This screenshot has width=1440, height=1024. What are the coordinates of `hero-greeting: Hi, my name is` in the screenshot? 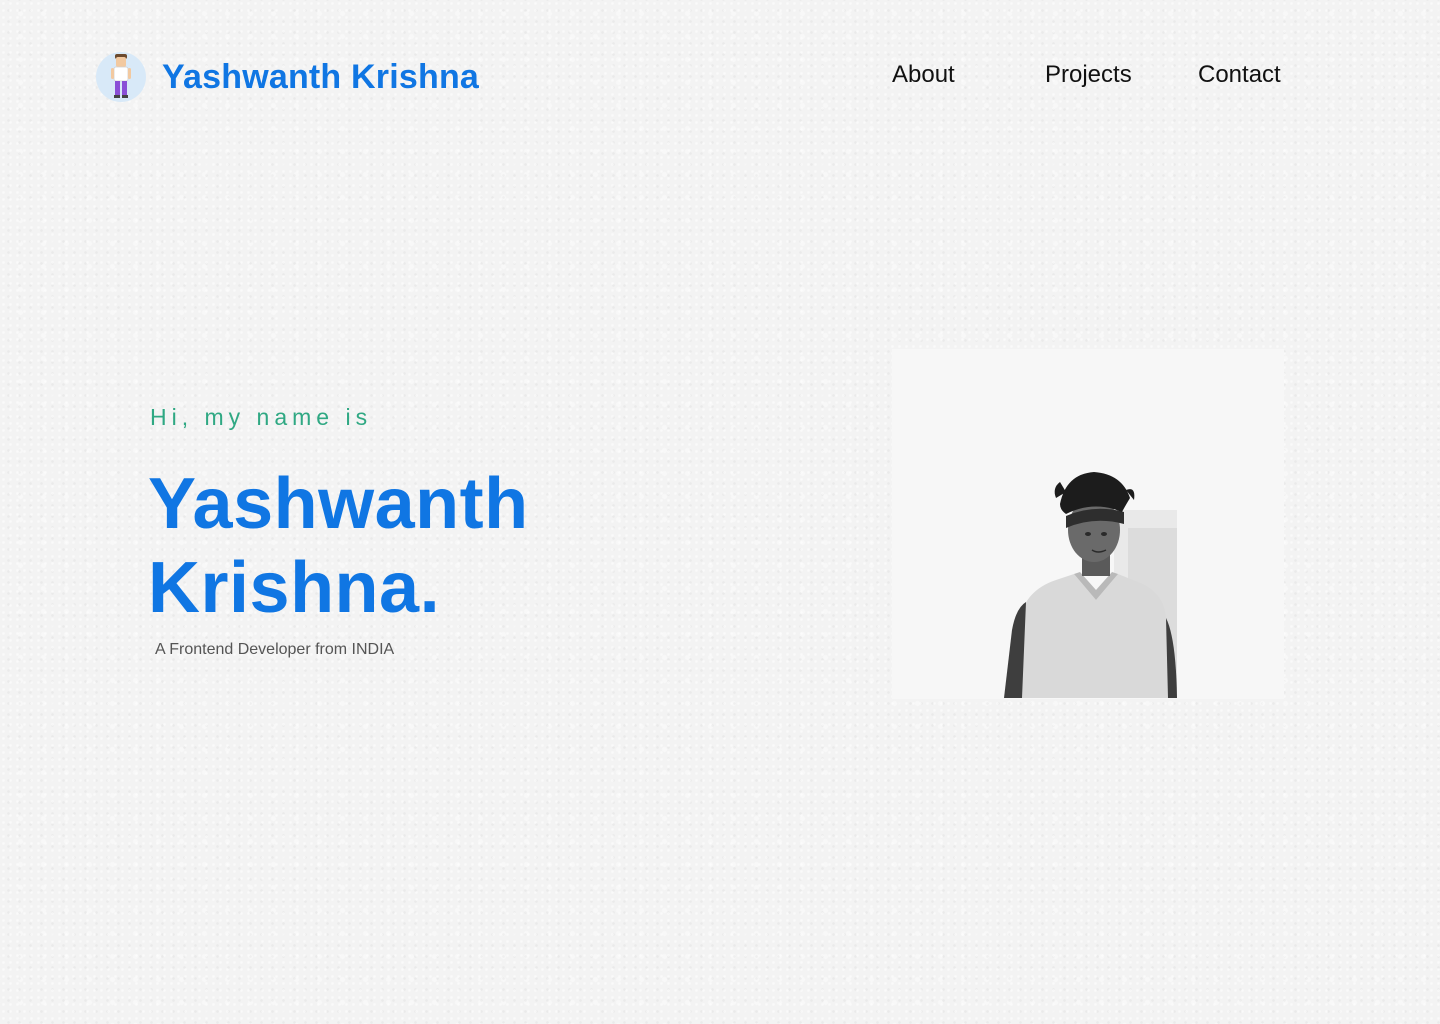 It's located at (261, 417).